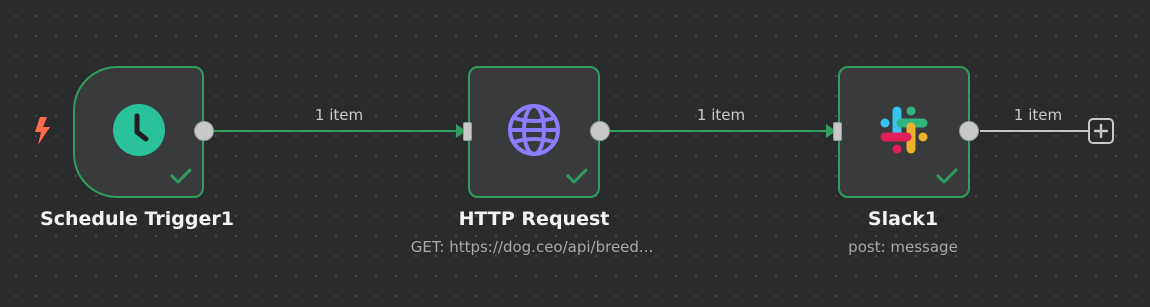 This screenshot has height=307, width=1150. I want to click on node-title: Slack1, so click(903, 219).